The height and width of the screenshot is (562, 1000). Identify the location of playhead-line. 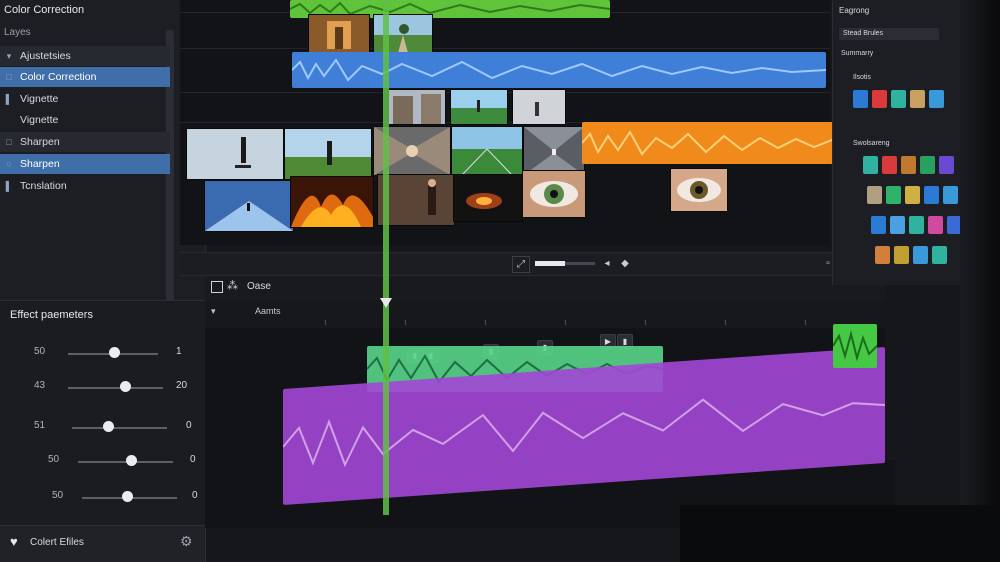
(386, 257).